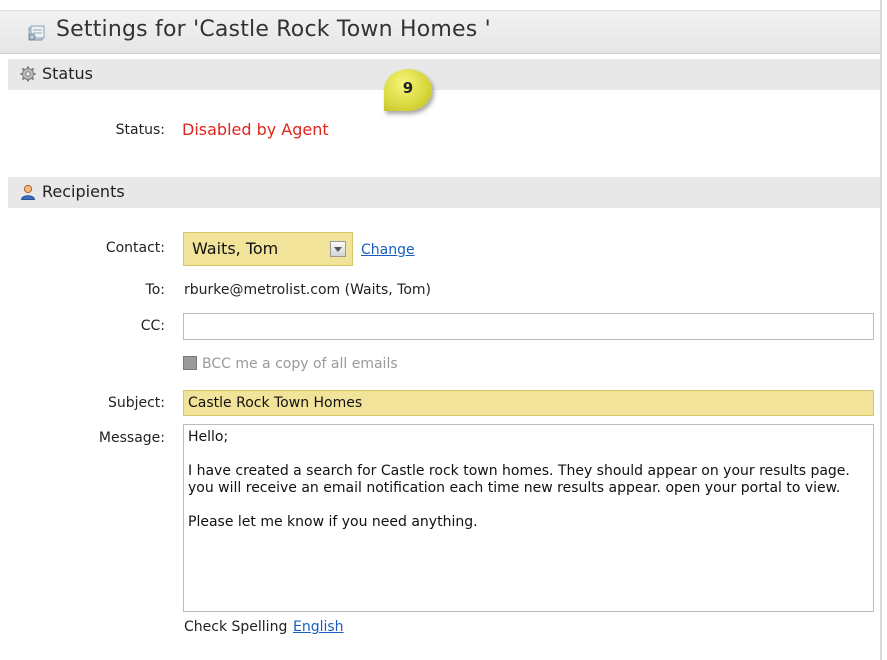 The image size is (887, 660). Describe the element at coordinates (444, 192) in the screenshot. I see `recipients-section-header: Recipients` at that location.